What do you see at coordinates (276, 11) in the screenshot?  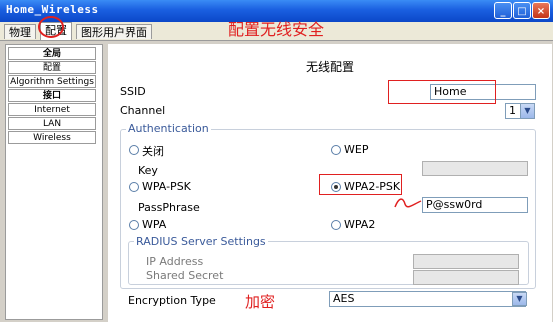 I see `title-bar: Home_Wireless _ □ ×` at bounding box center [276, 11].